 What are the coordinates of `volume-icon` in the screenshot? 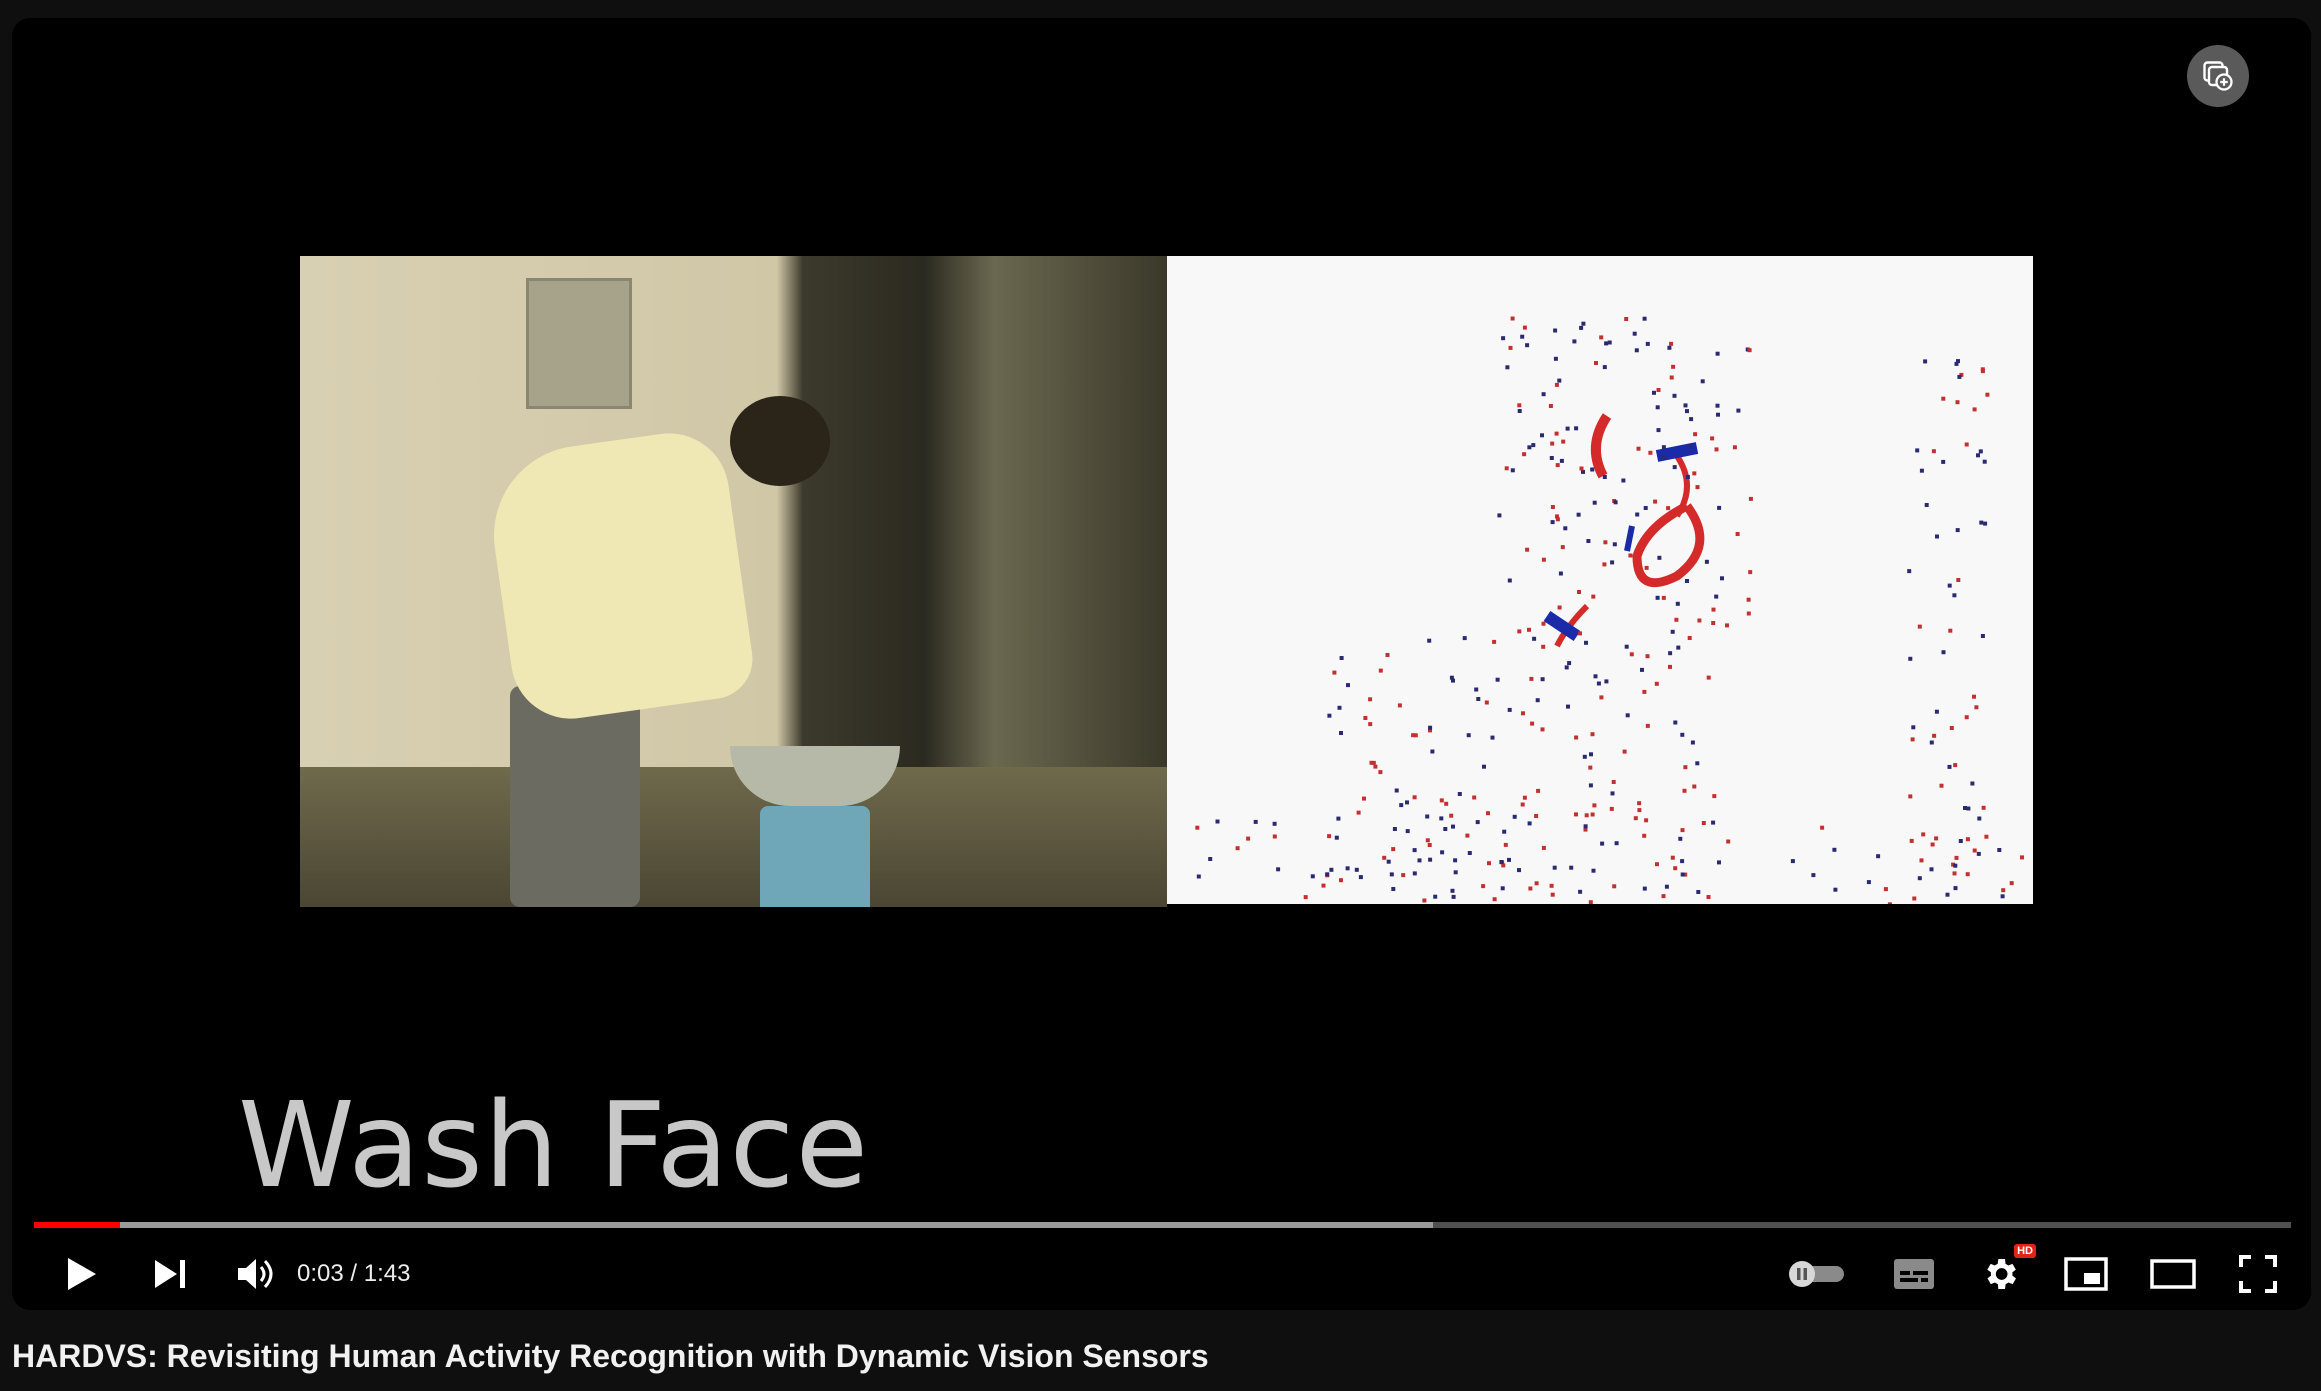 It's located at (255, 1274).